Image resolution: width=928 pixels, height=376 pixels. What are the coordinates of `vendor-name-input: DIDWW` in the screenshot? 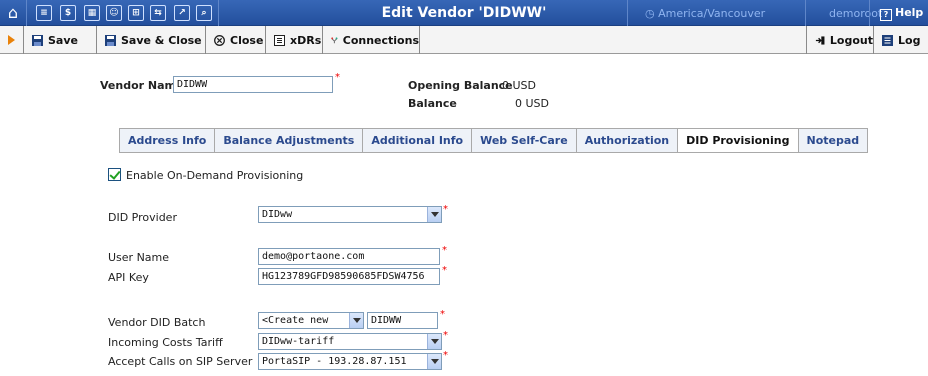 It's located at (253, 84).